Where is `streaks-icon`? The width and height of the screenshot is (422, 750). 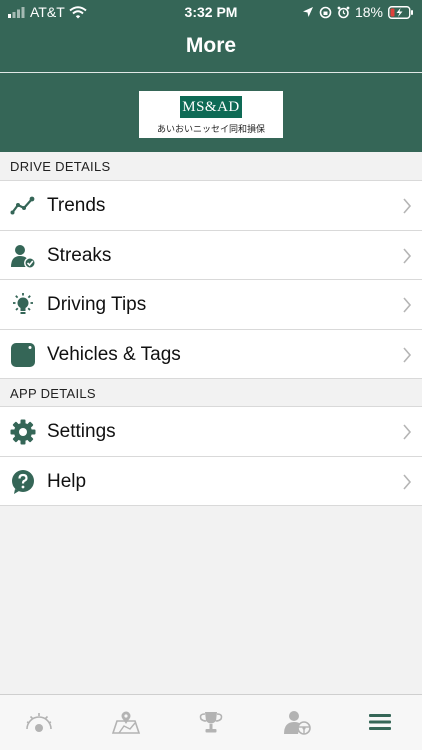
streaks-icon is located at coordinates (23, 256).